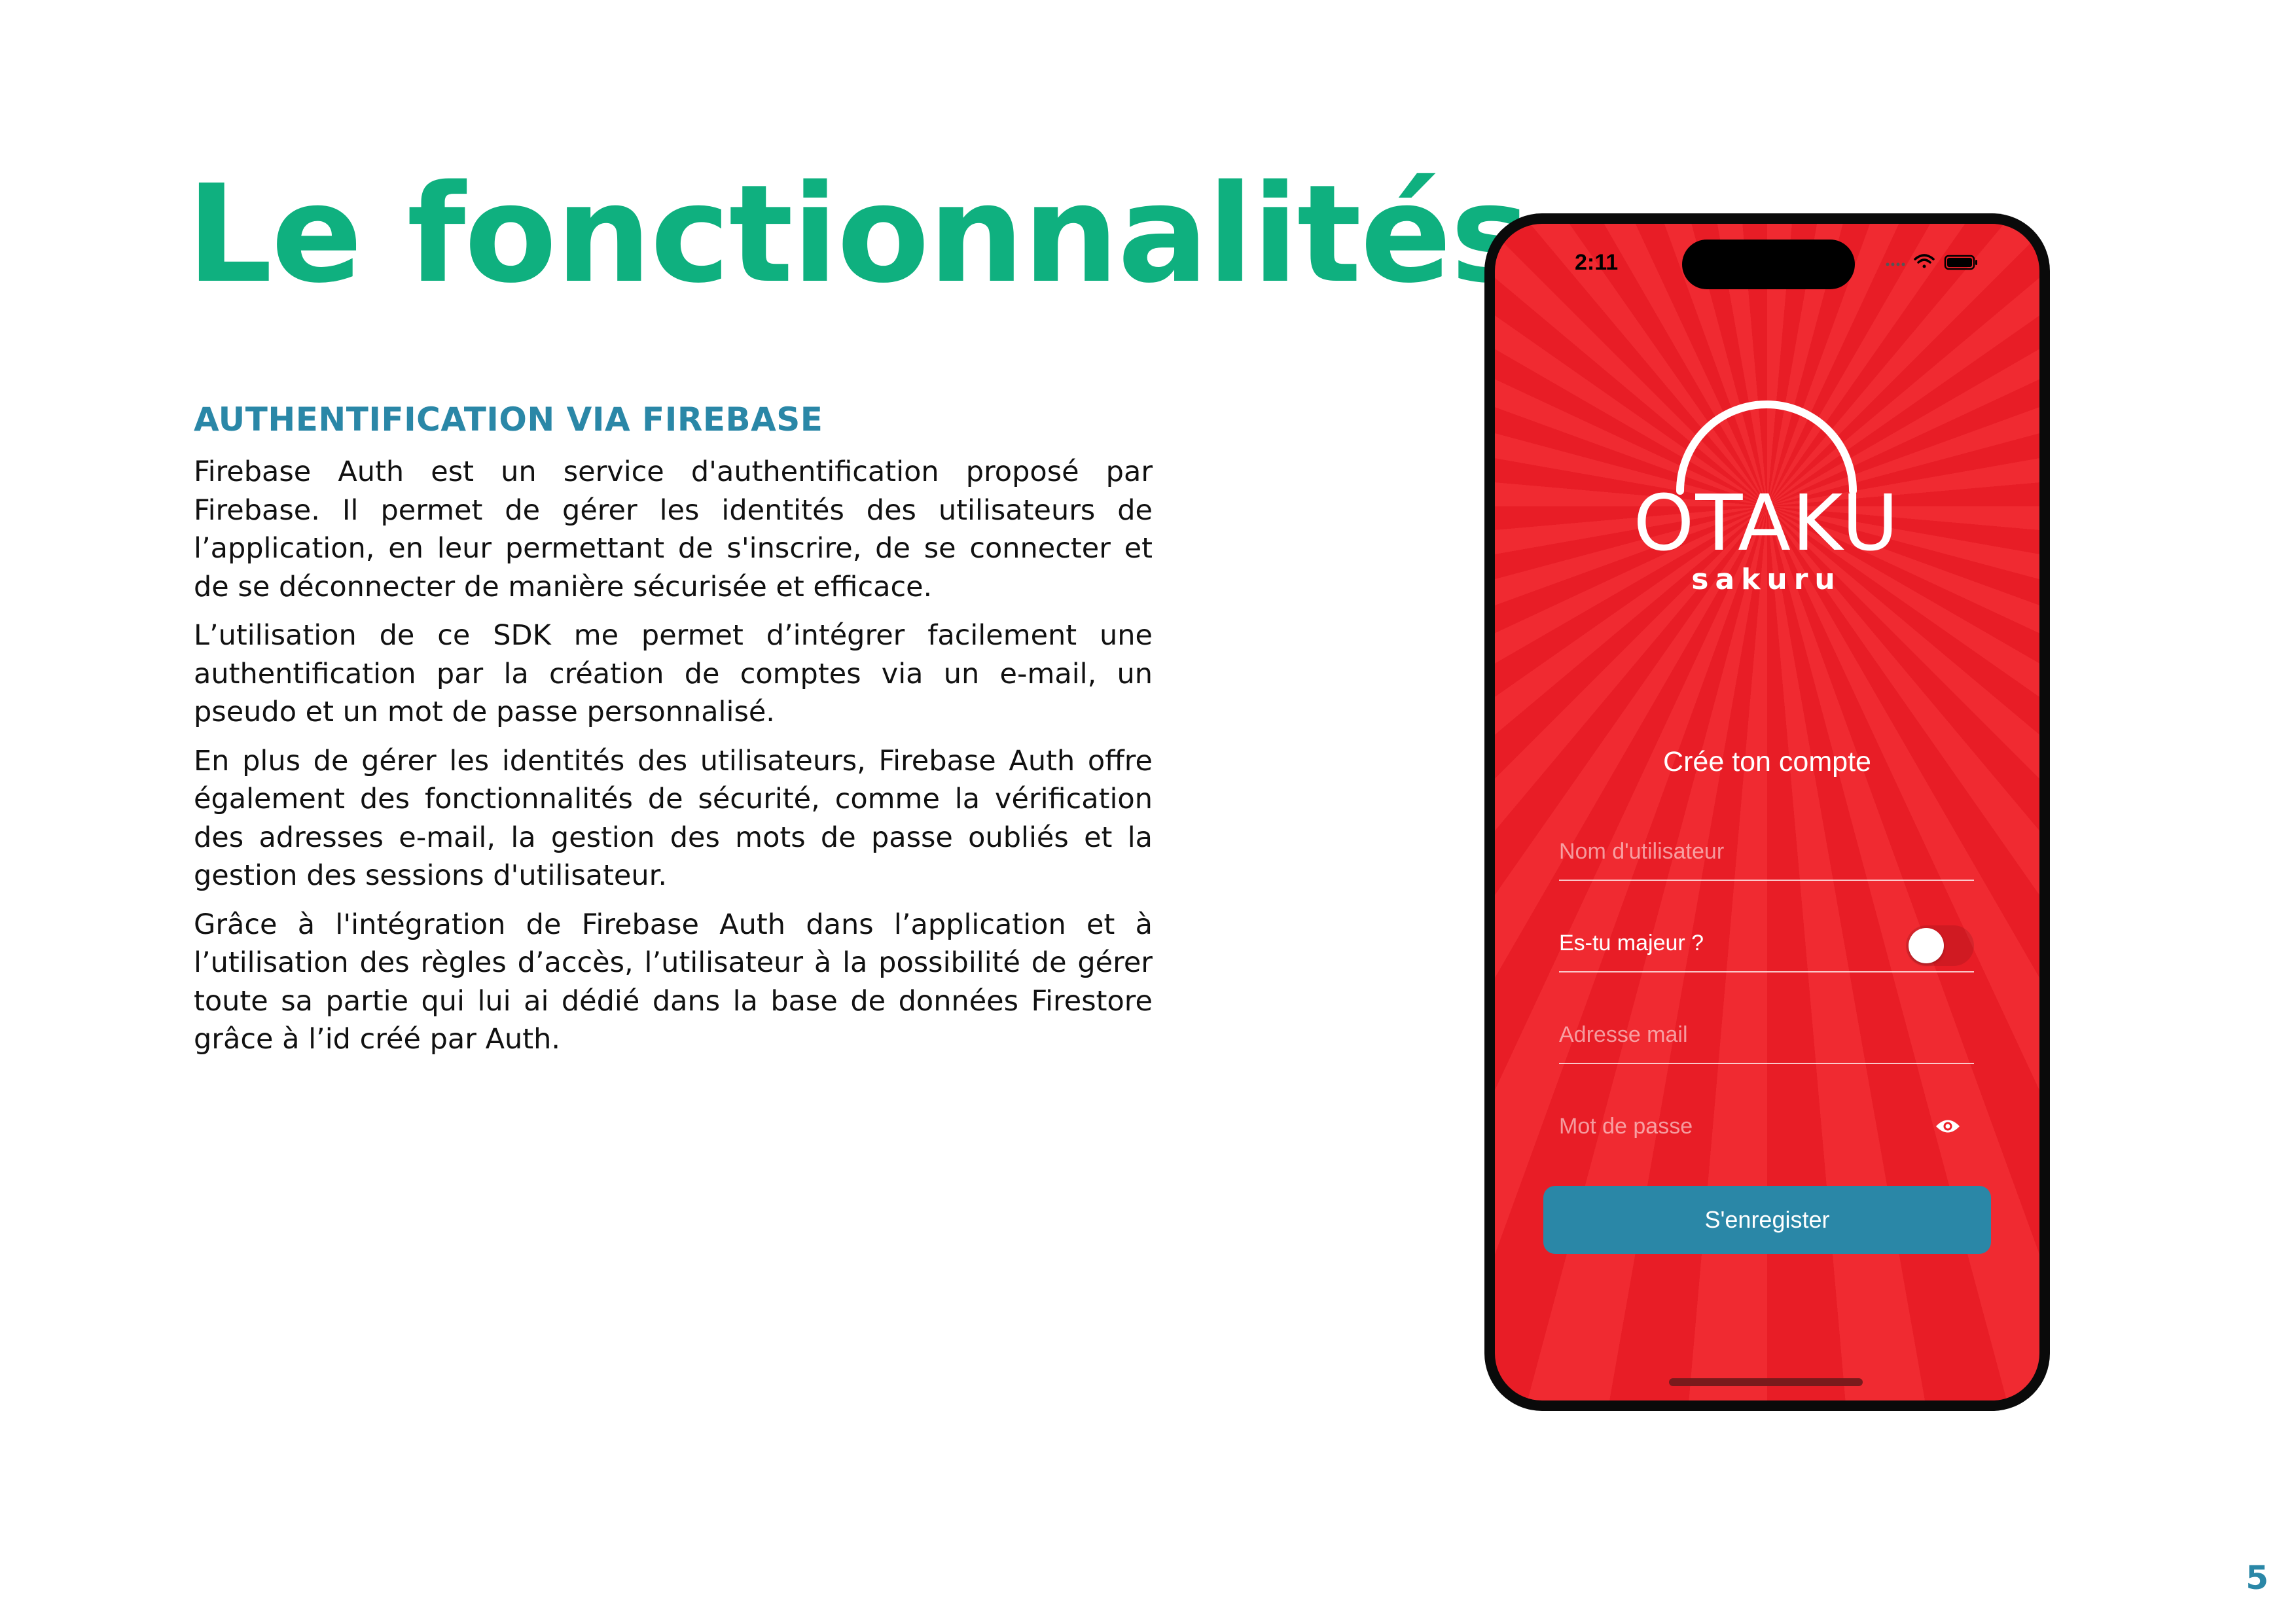  I want to click on adult-toggle-row: Es-tu majeur ?, so click(1766, 943).